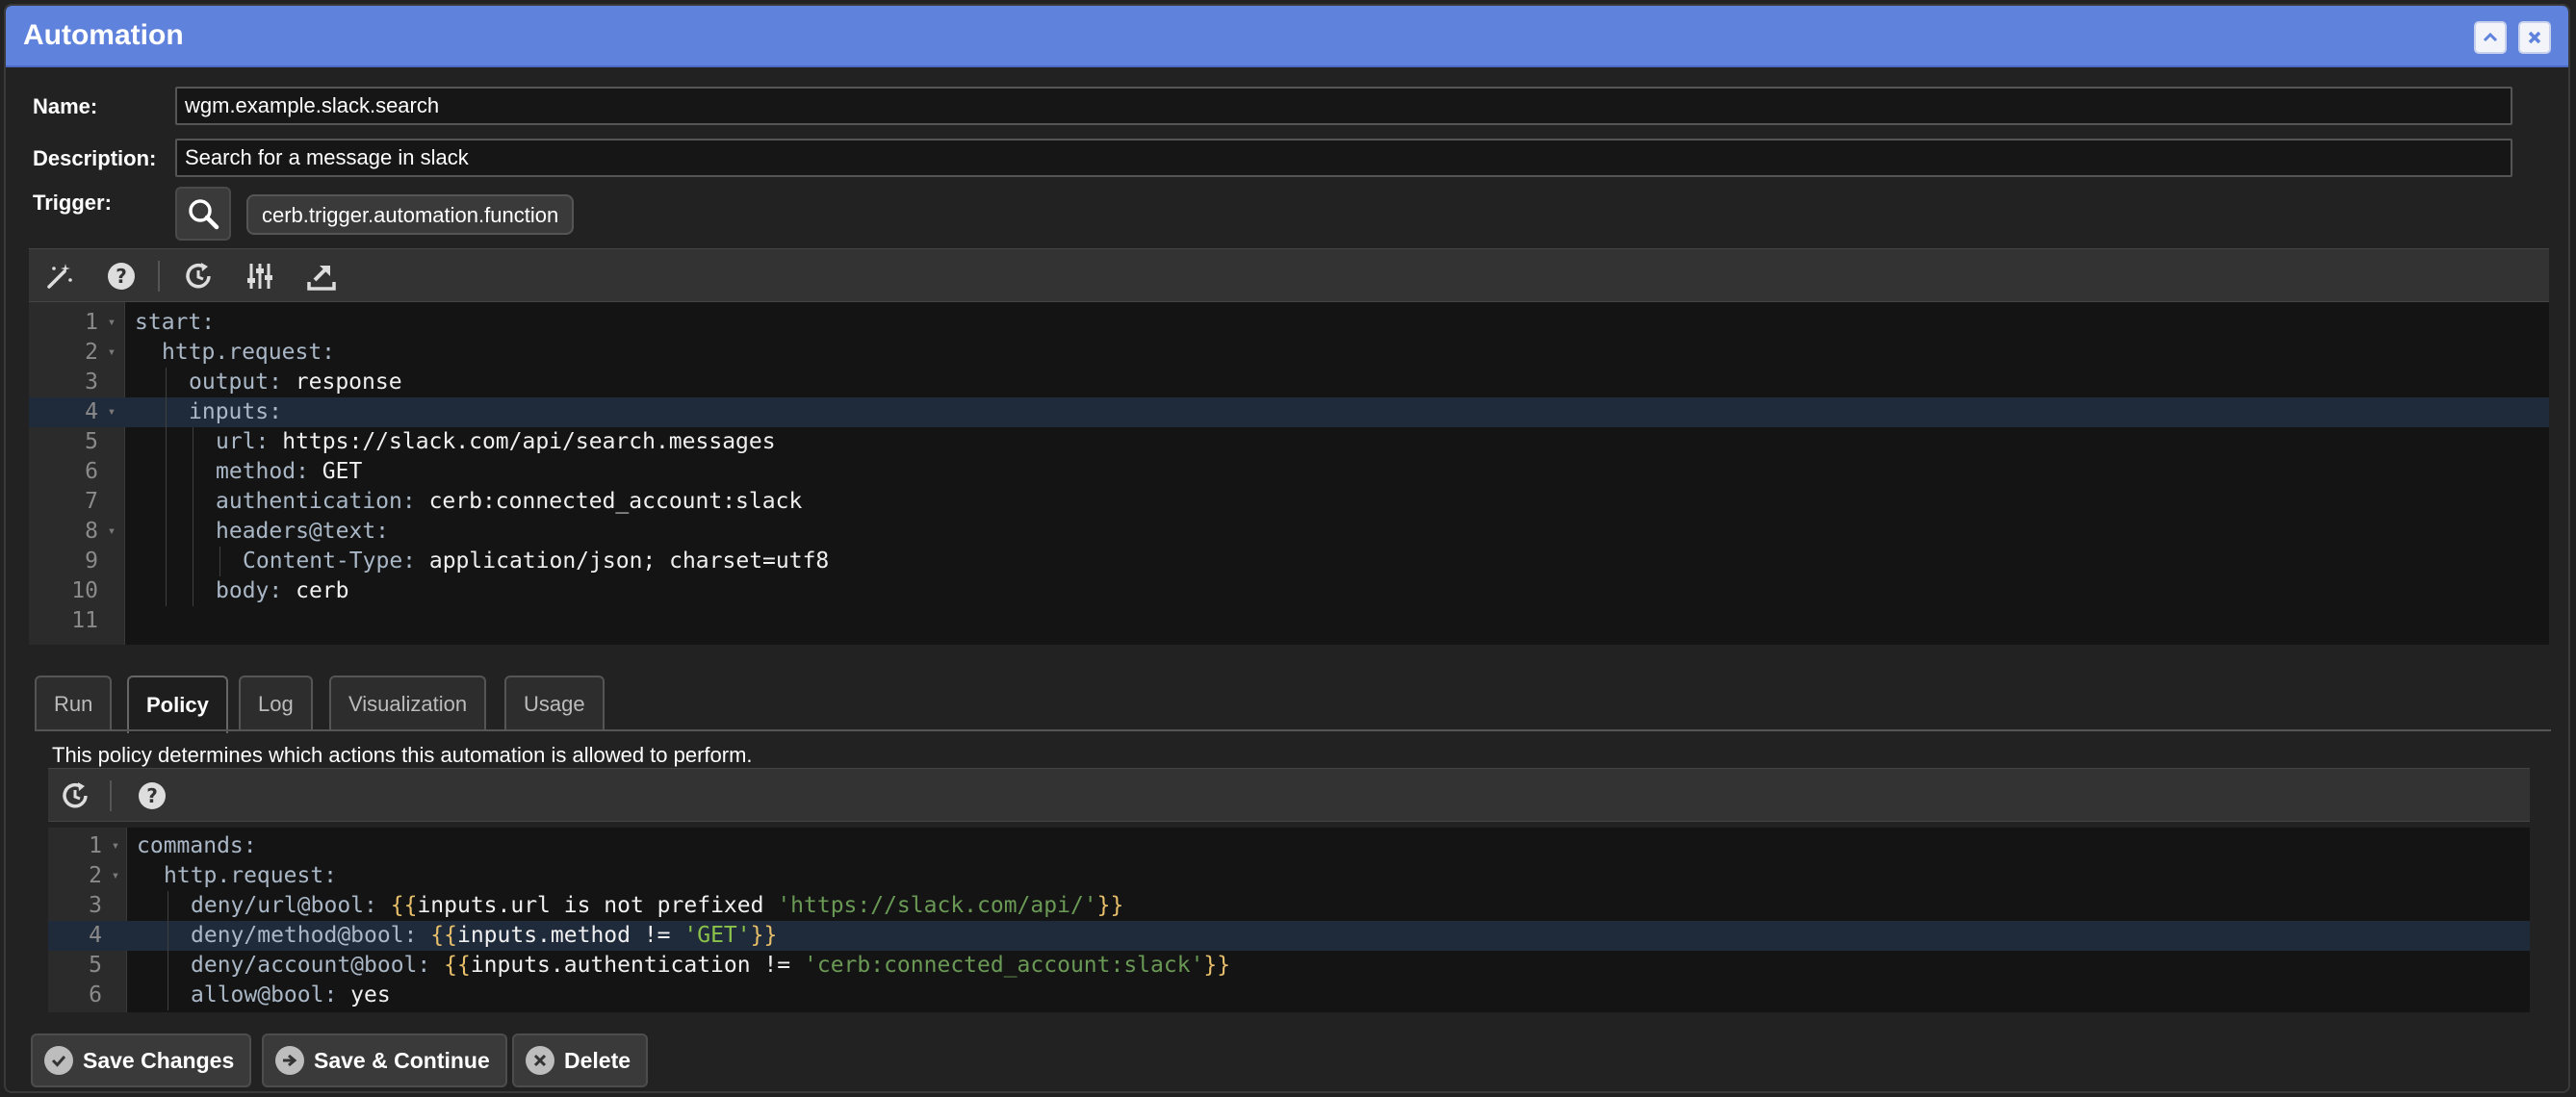 This screenshot has height=1097, width=2576. I want to click on code-token: GET, so click(336, 471).